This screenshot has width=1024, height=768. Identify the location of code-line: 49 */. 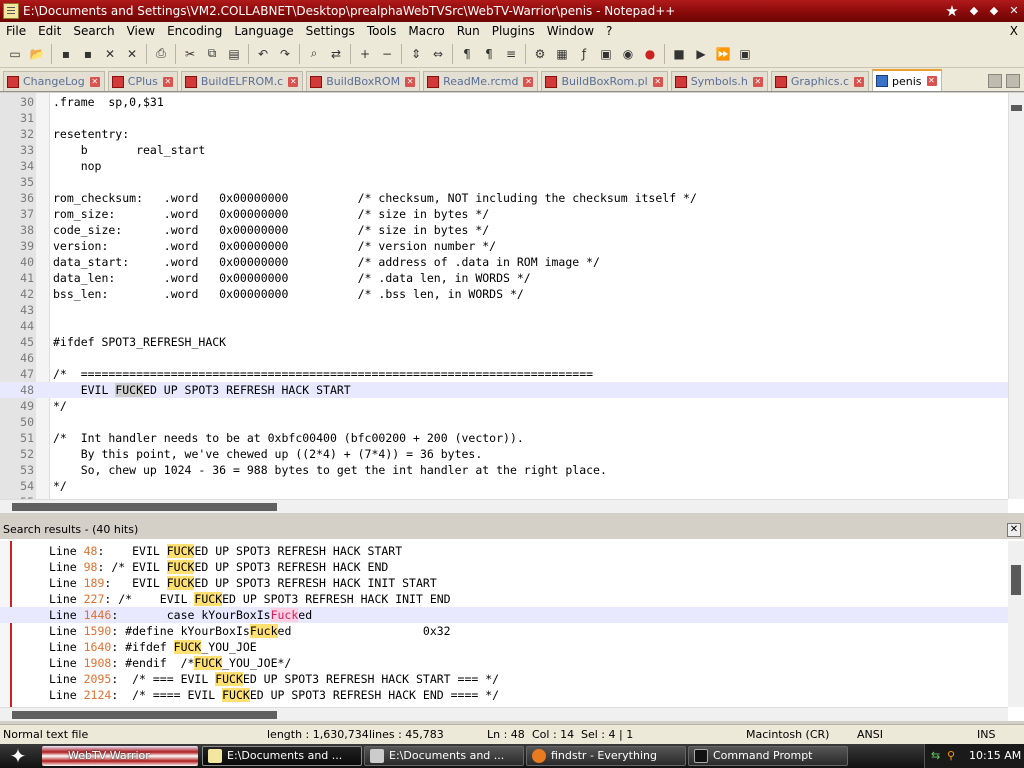
(504, 406).